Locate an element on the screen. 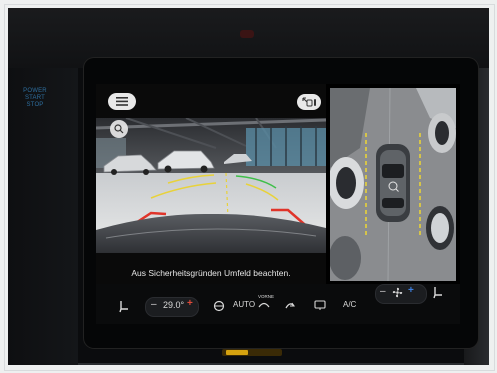 The height and width of the screenshot is (373, 497). magnifier-icon is located at coordinates (119, 129).